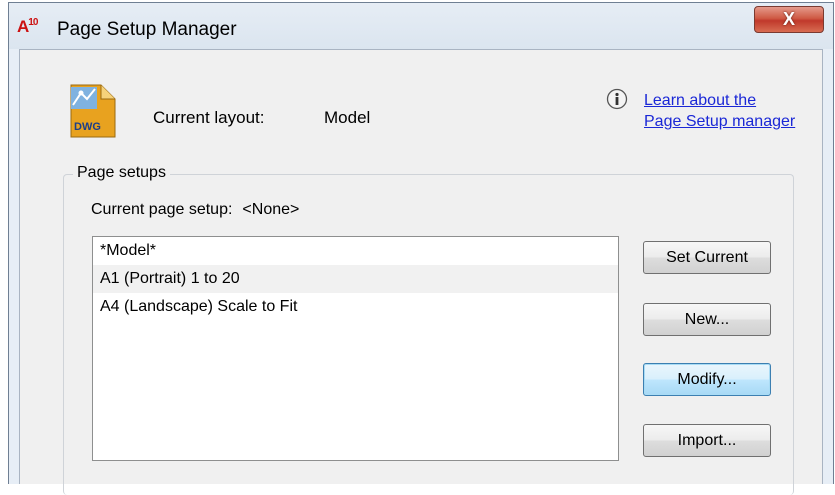 This screenshot has width=835, height=495. Describe the element at coordinates (33, 22) in the screenshot. I see `app-logo-suffix: 10` at that location.